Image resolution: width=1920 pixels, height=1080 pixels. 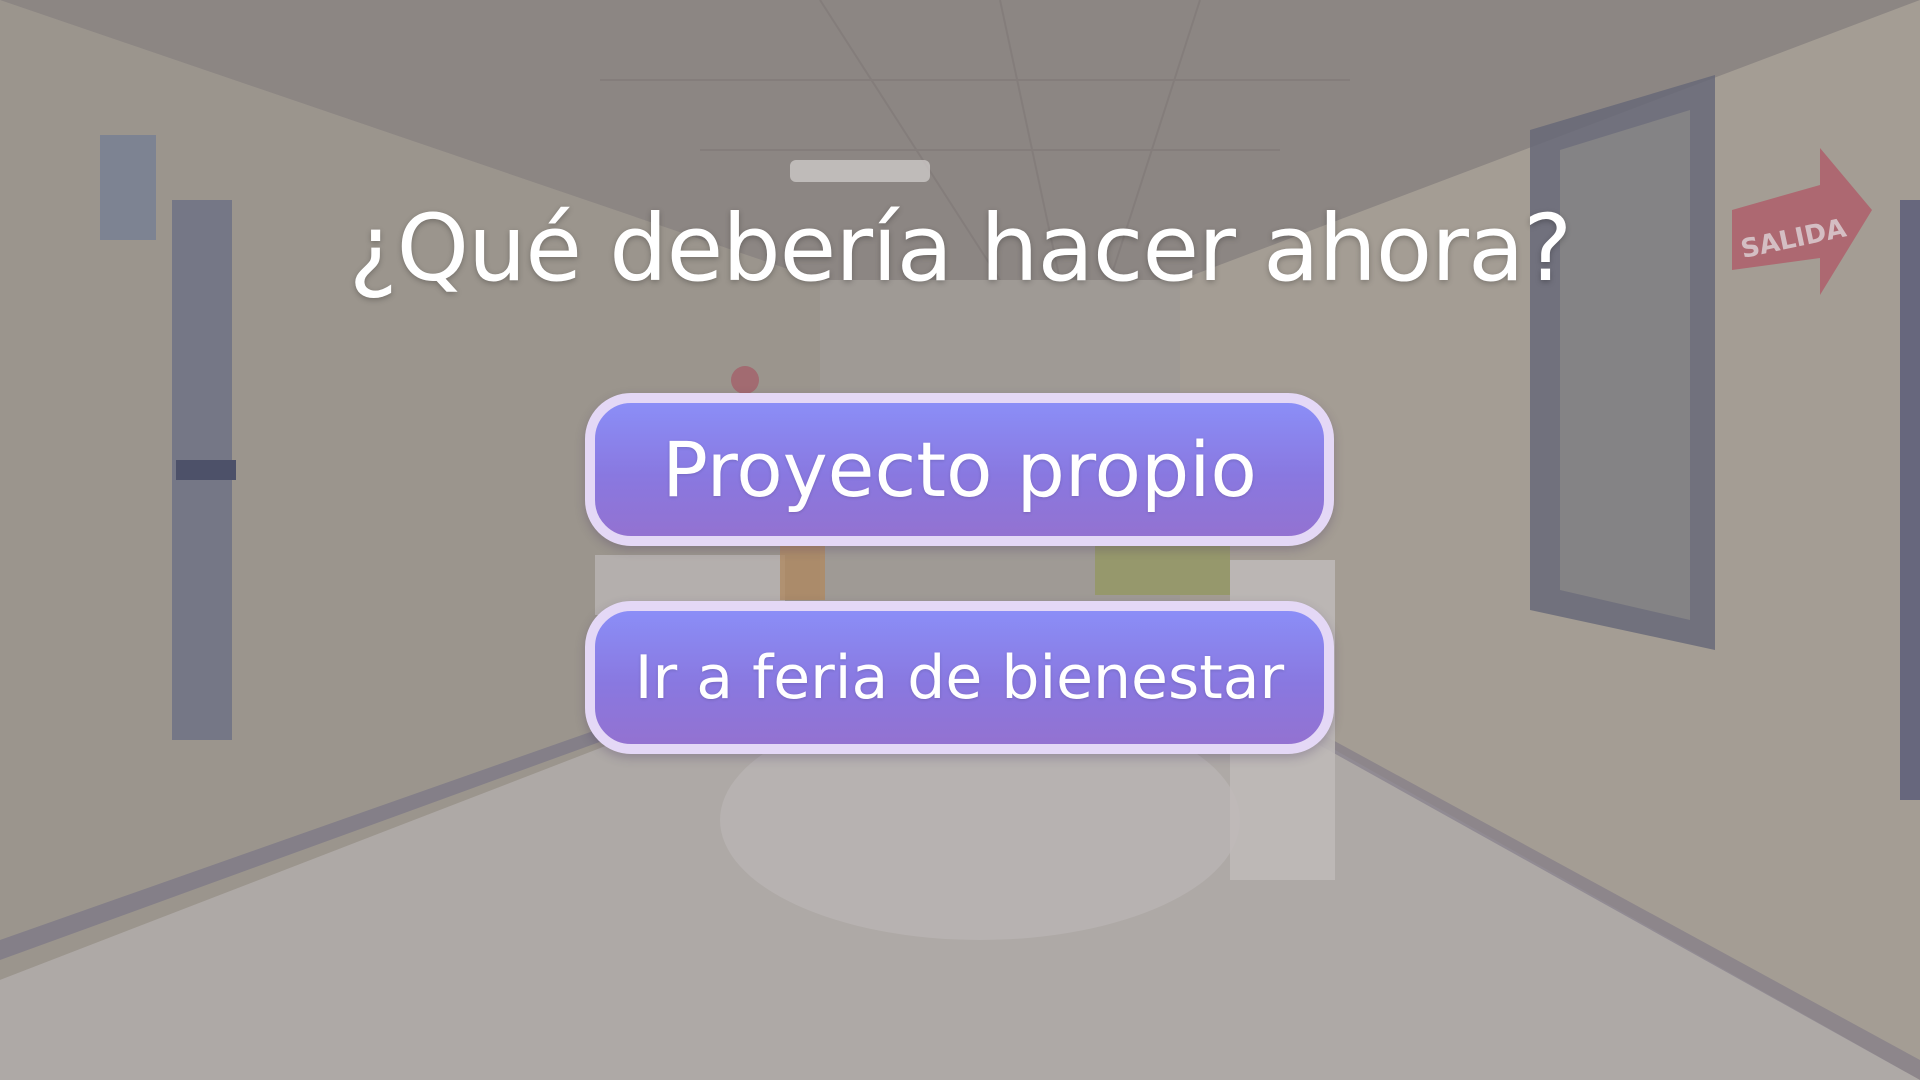 What do you see at coordinates (960, 248) in the screenshot?
I see `question-text: ¿Qué debería hacer ahora?` at bounding box center [960, 248].